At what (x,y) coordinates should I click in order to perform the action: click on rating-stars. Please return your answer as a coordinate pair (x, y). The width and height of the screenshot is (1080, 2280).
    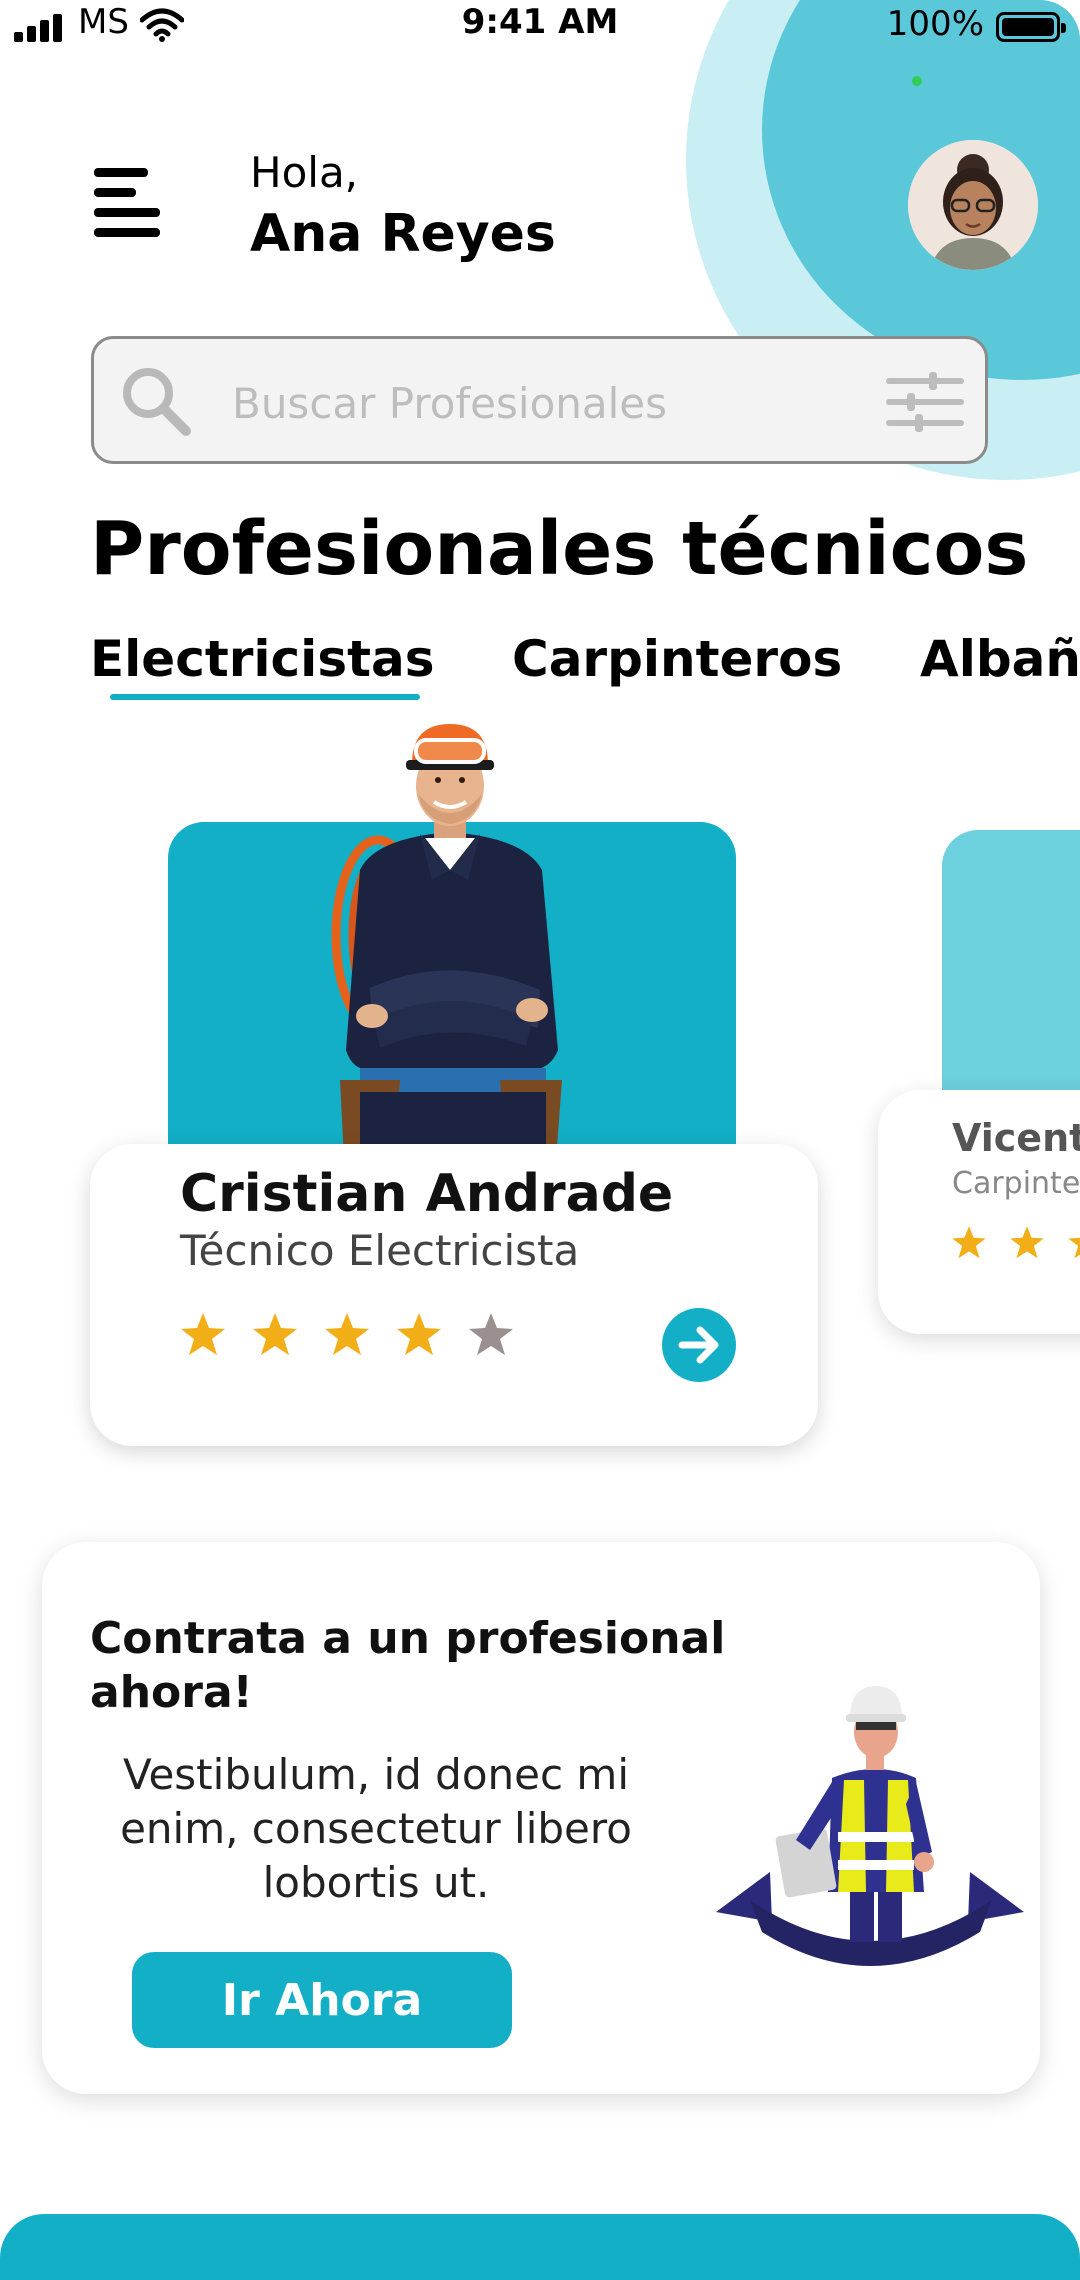
    Looking at the image, I should click on (358, 1338).